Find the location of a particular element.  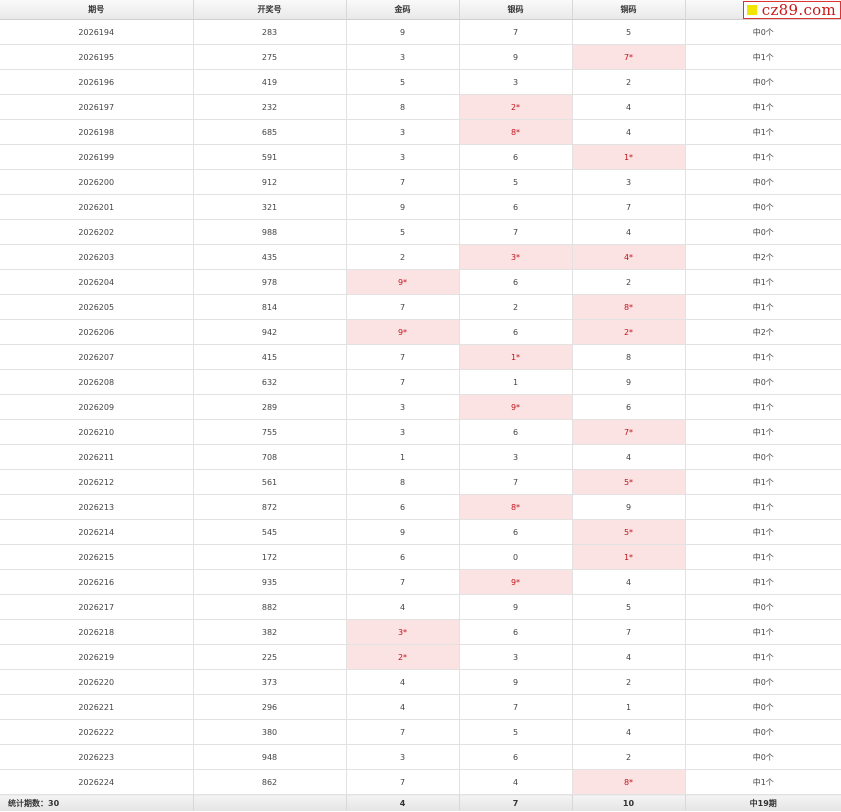

cell-issue: 2026215 is located at coordinates (97, 557).